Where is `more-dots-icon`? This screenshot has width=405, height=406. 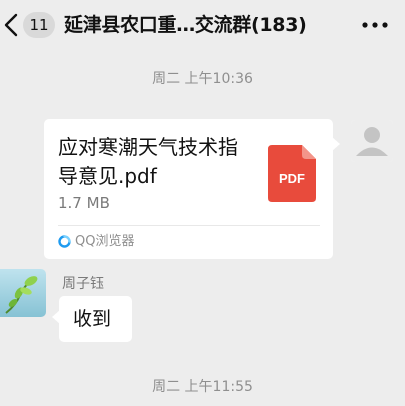 more-dots-icon is located at coordinates (375, 25).